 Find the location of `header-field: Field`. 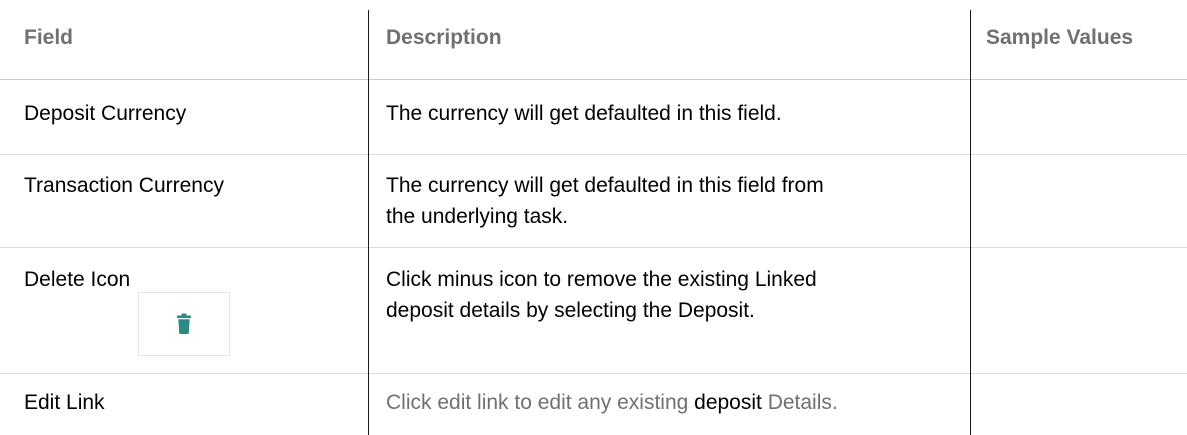

header-field: Field is located at coordinates (49, 37).